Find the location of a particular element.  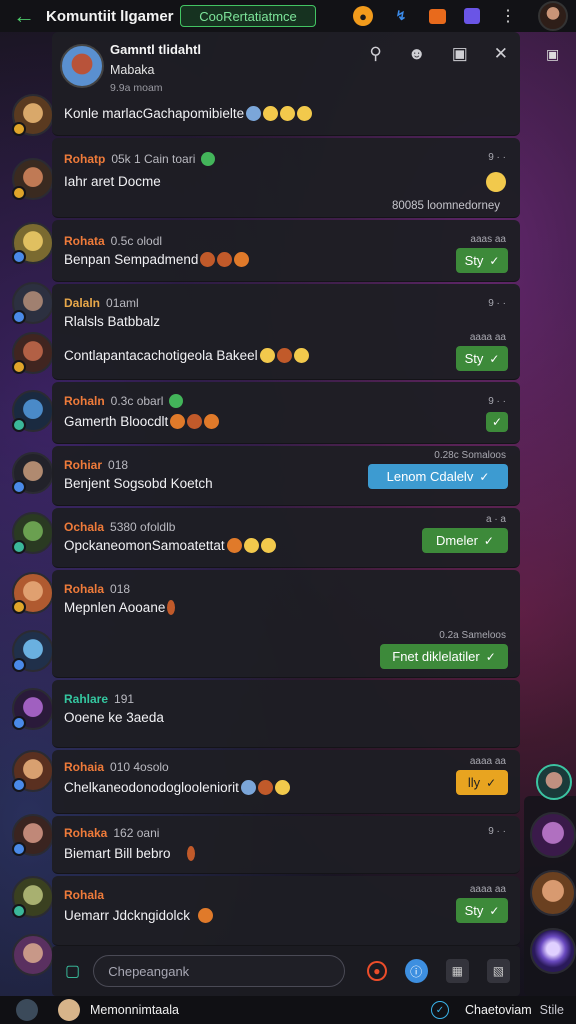

sender-meta: 162 oani is located at coordinates (136, 833).